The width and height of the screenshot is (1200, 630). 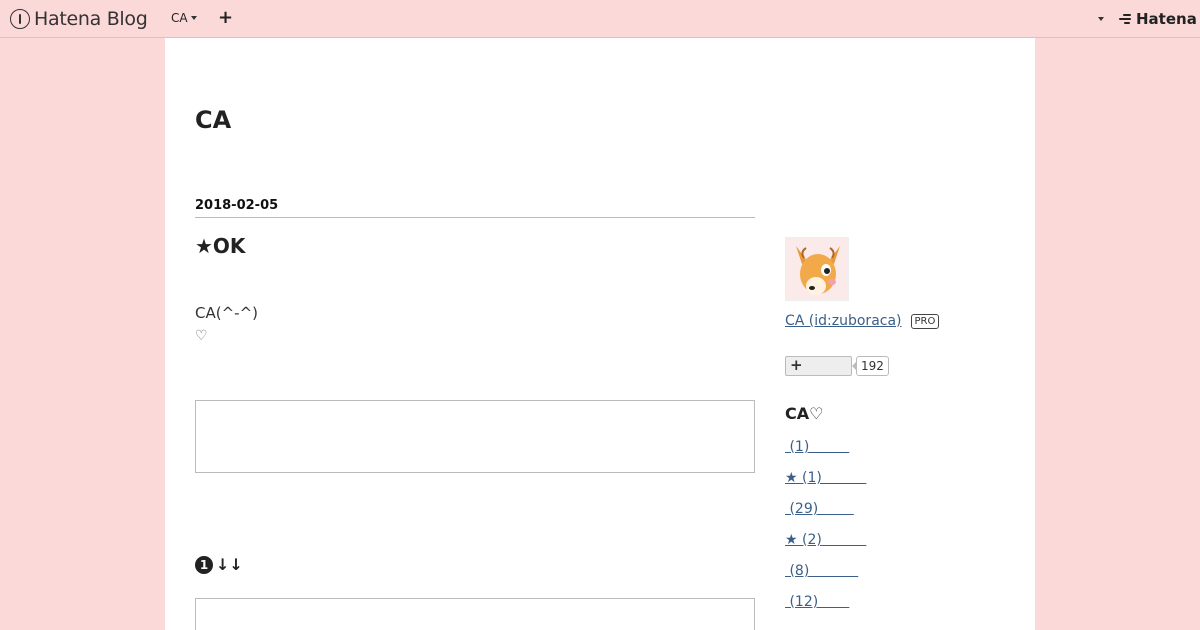 I want to click on logo-text: Hatena Blog, so click(x=91, y=19).